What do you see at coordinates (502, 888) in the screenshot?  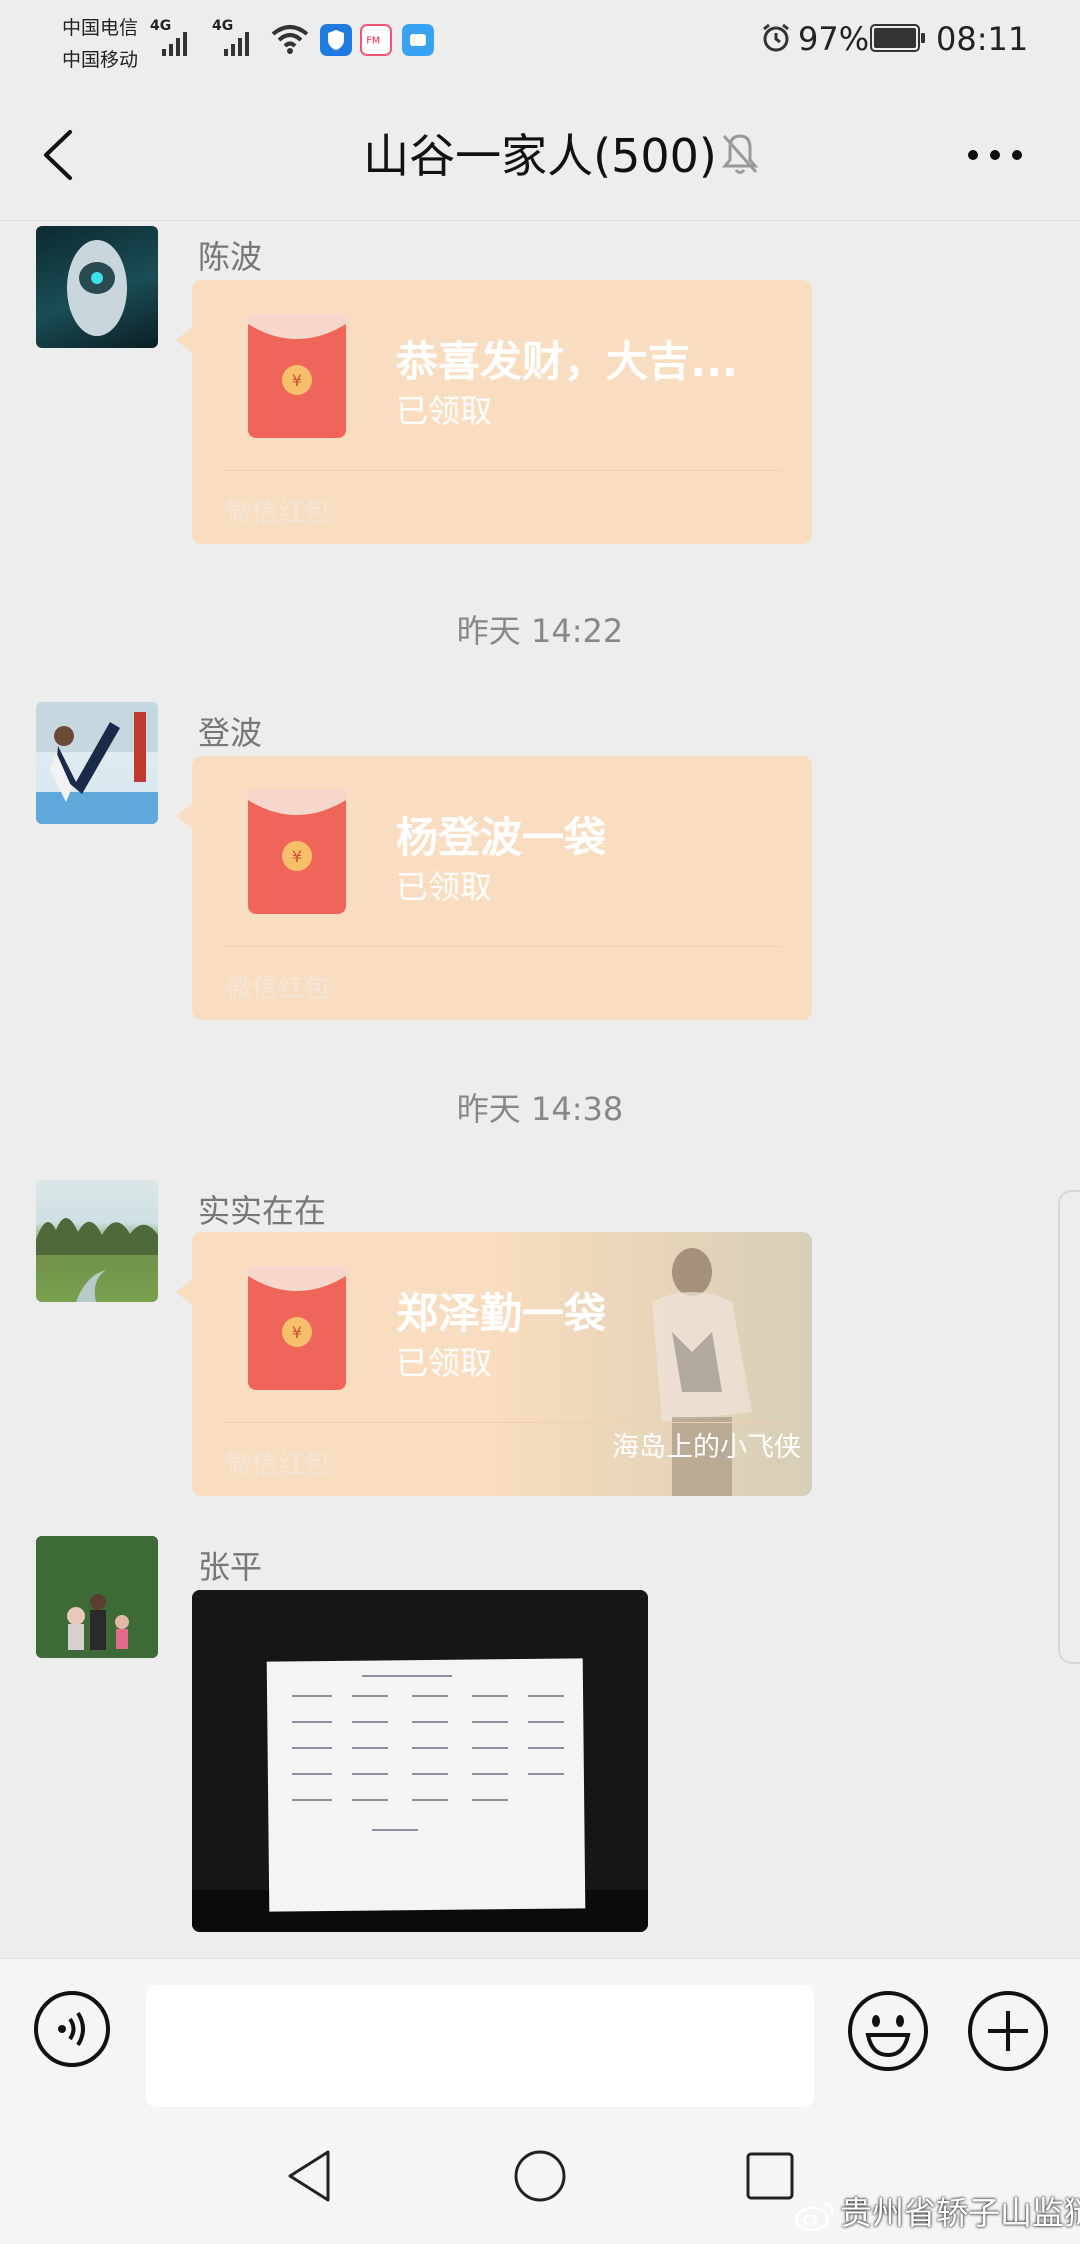 I see `red-packet-message: ¥ 杨登波一袋 已领取 微信红包` at bounding box center [502, 888].